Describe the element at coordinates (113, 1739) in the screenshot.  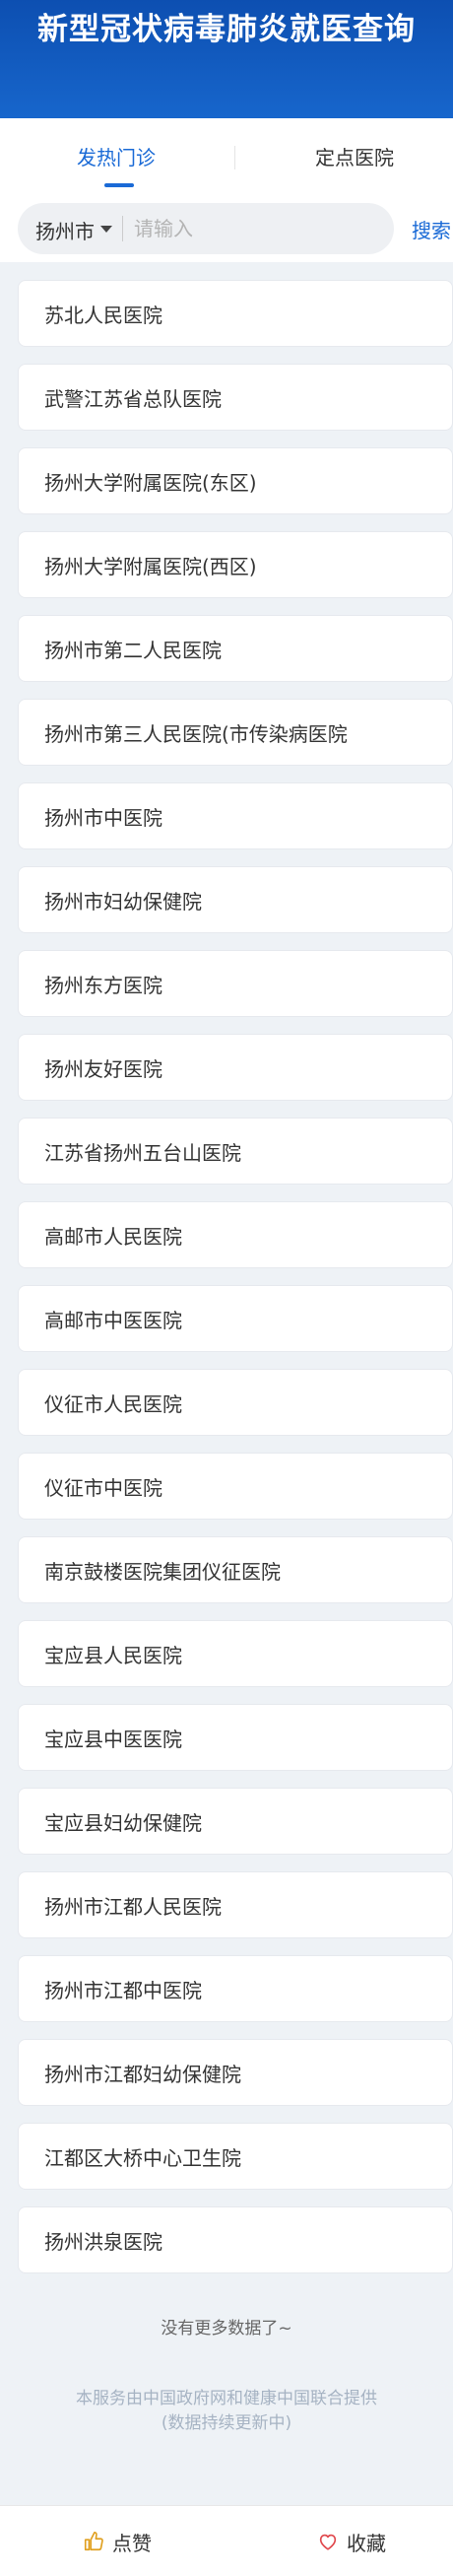
I see `hospital-name: 宝应县中医医院` at that location.